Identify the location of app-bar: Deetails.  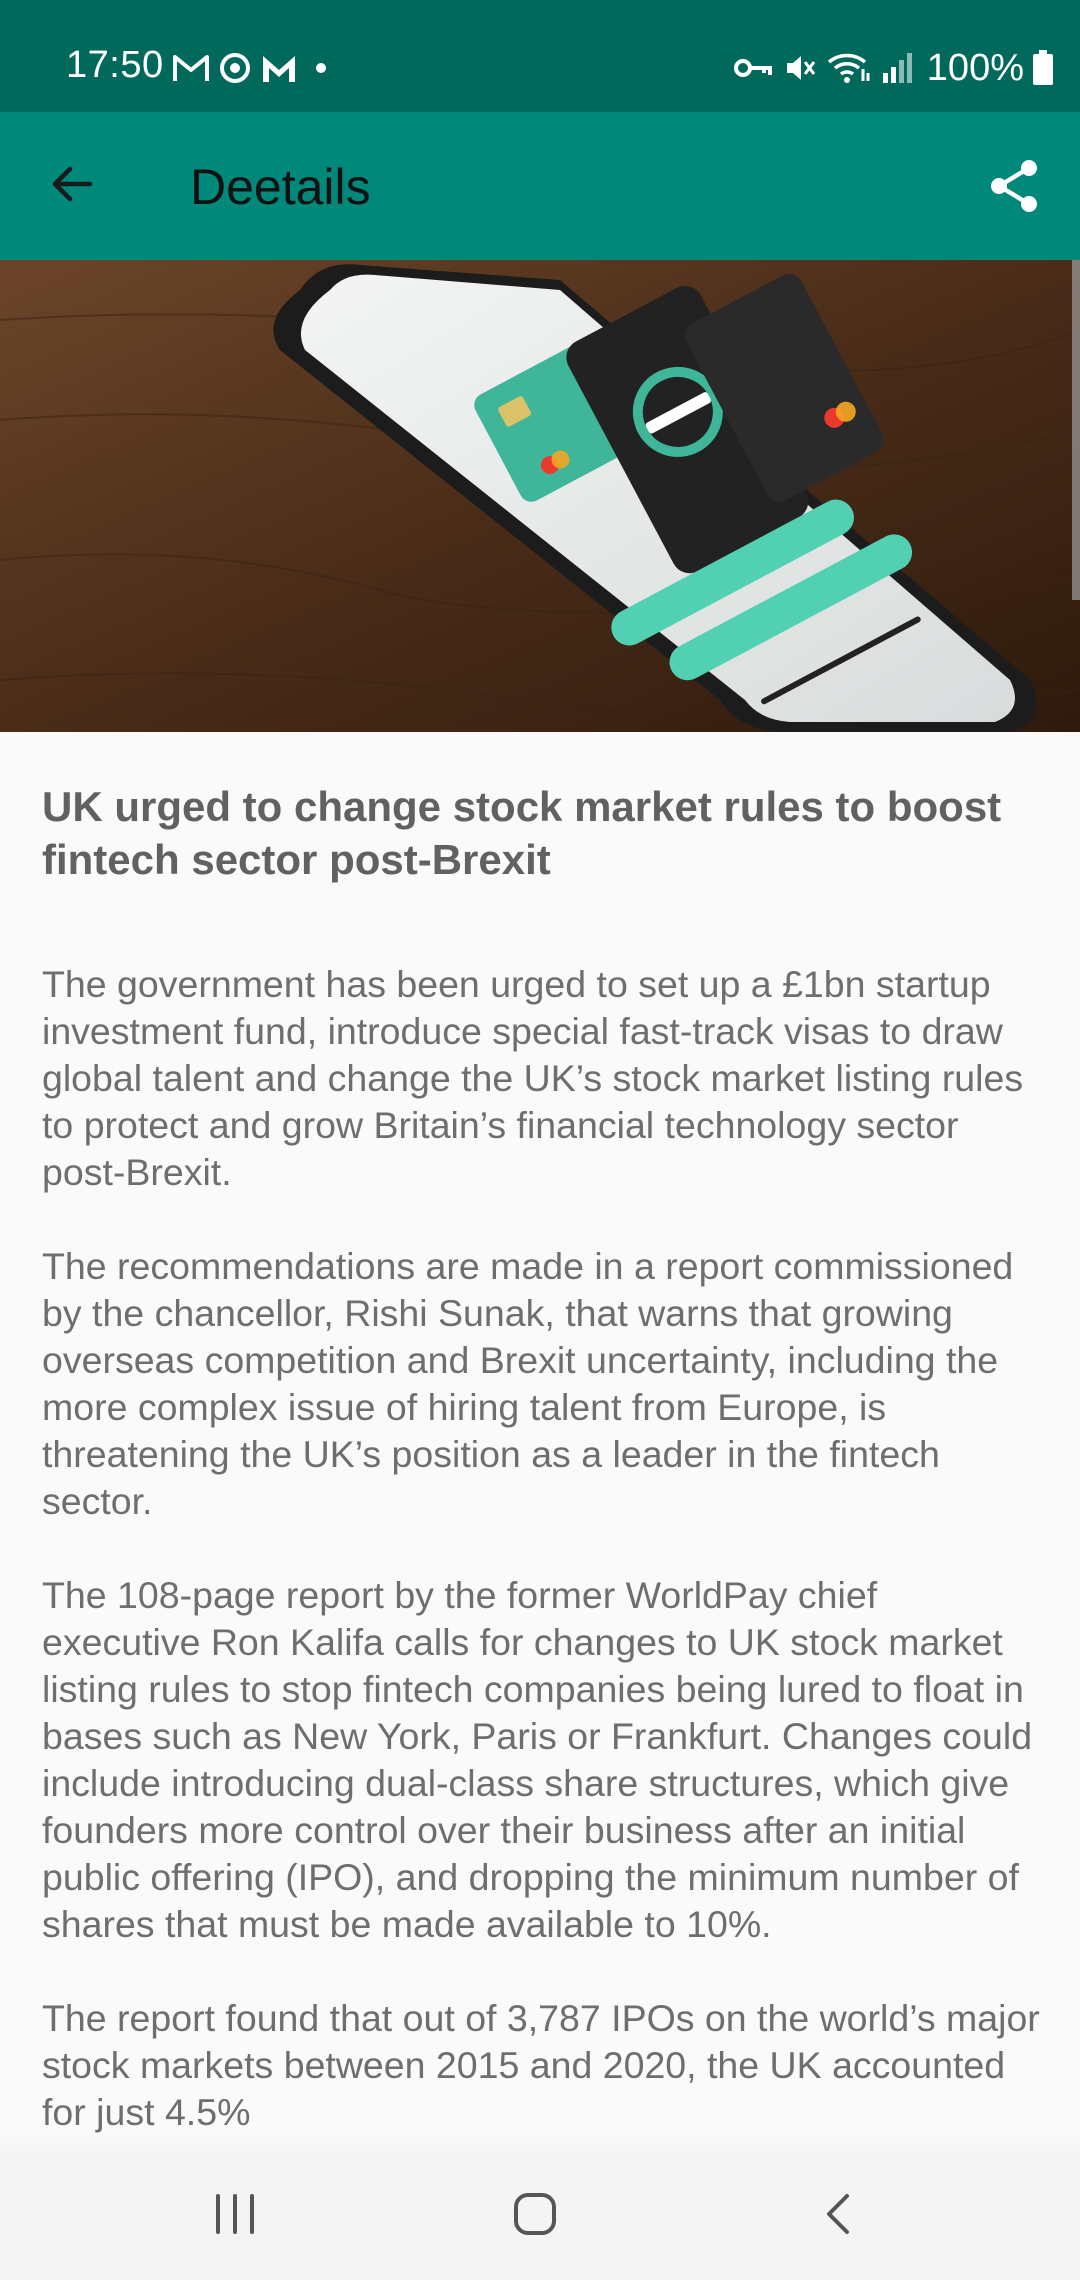
(540, 186).